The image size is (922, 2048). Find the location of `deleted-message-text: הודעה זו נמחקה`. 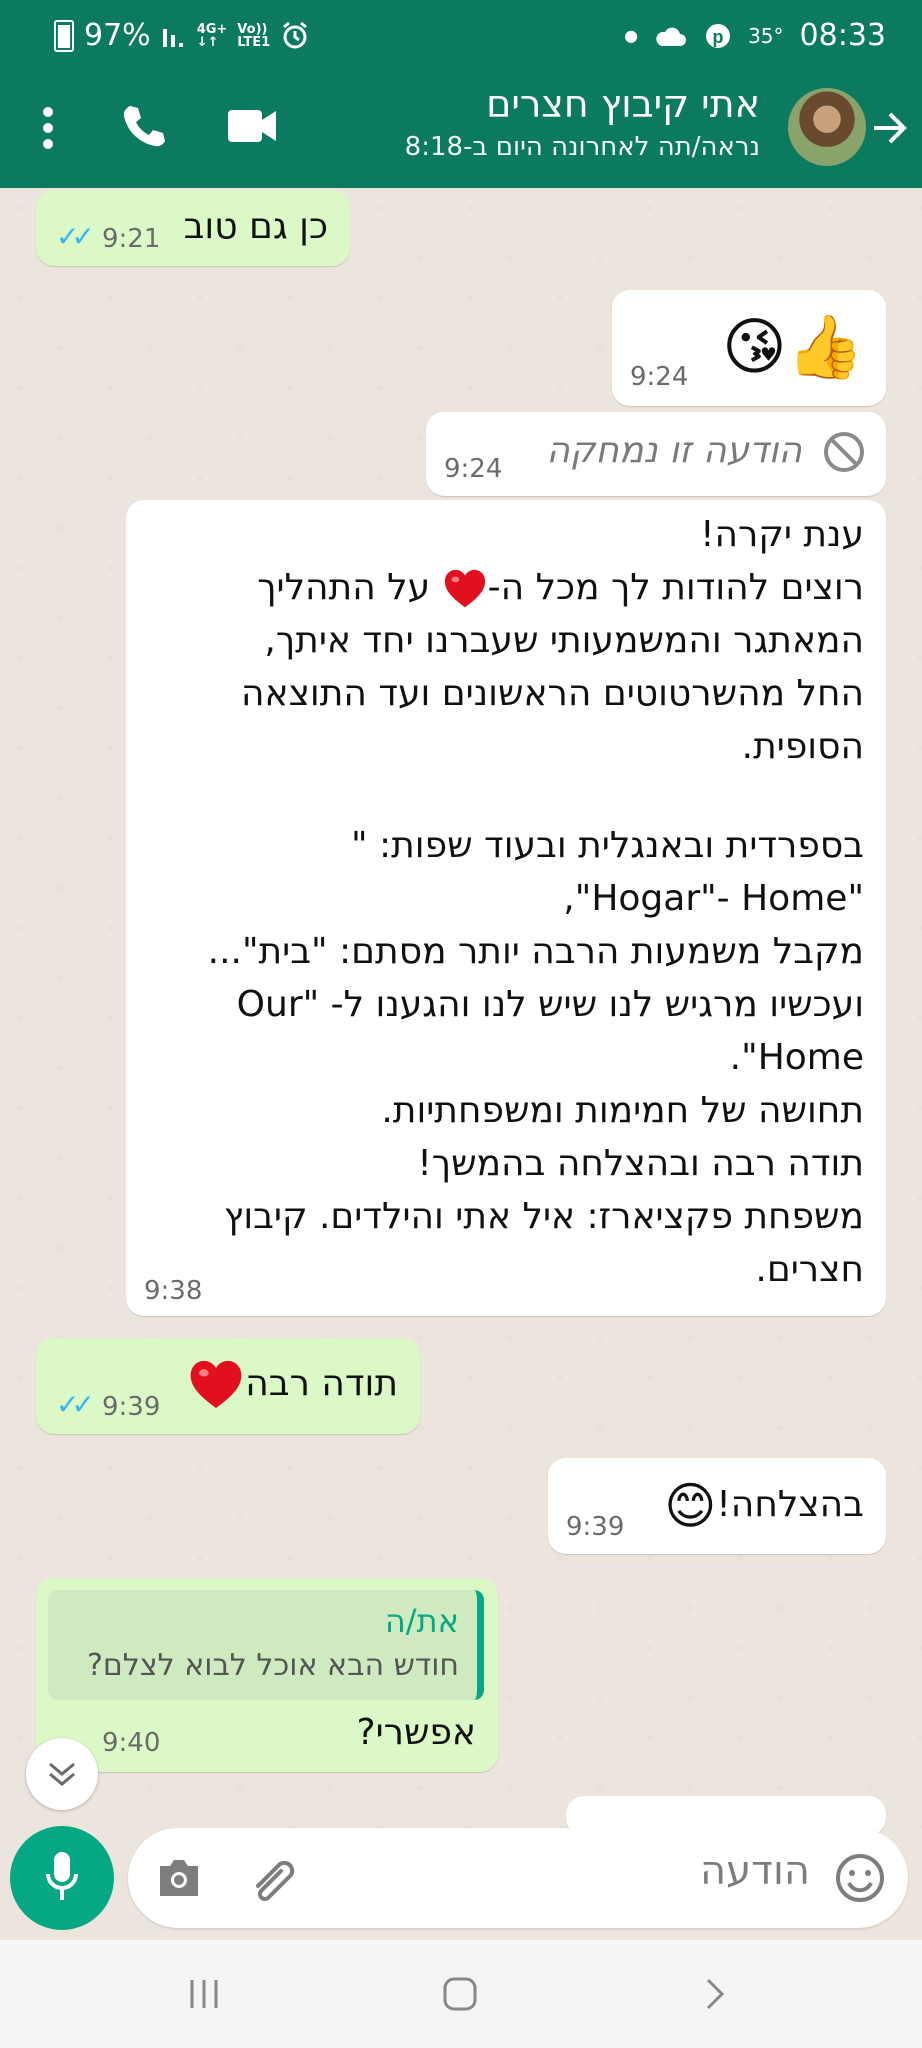

deleted-message-text: הודעה זו נמחקה is located at coordinates (674, 450).